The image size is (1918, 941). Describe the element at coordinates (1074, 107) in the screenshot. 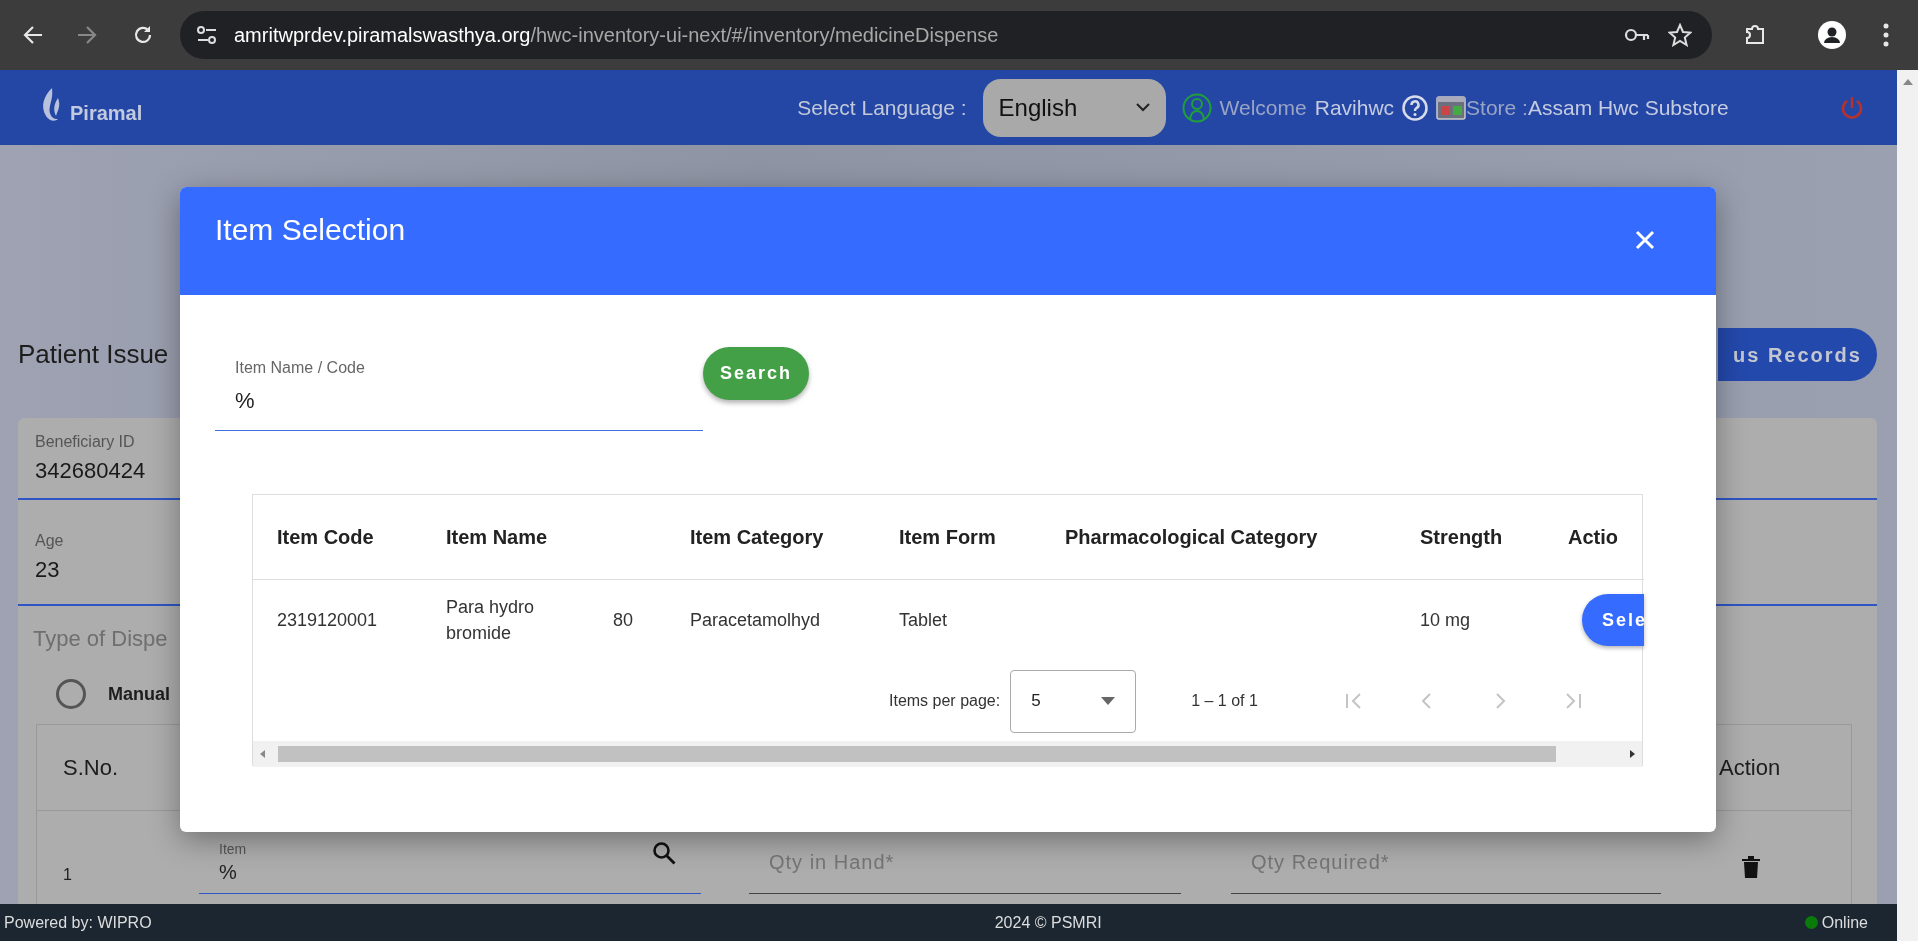

I see `language-select: English` at that location.